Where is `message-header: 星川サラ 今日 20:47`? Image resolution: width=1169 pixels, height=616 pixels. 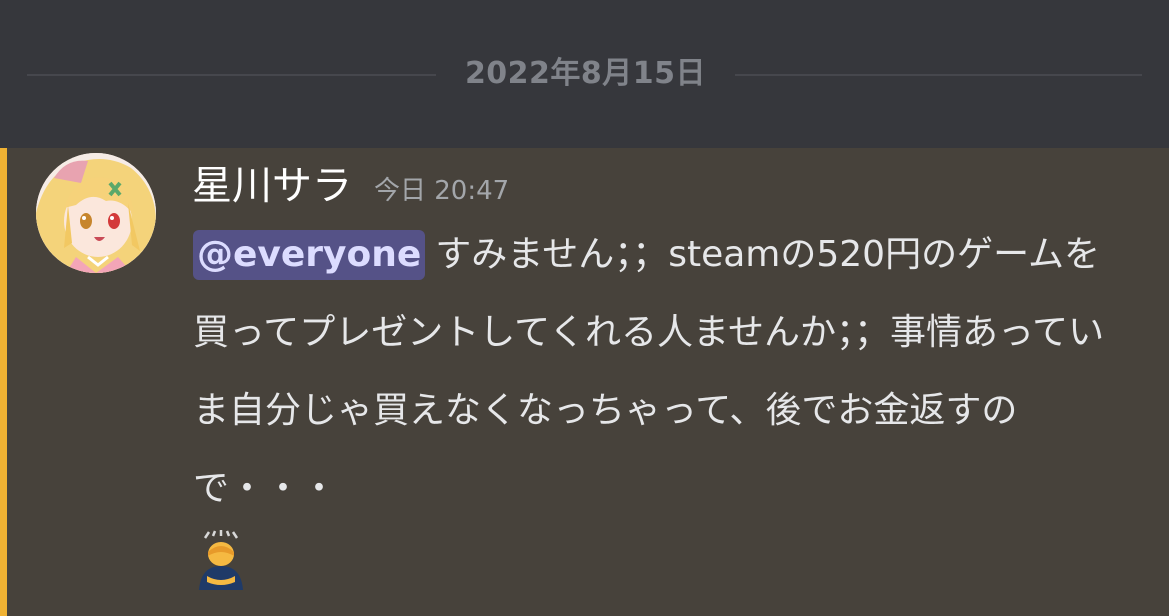
message-header: 星川サラ 今日 20:47 is located at coordinates (350, 188).